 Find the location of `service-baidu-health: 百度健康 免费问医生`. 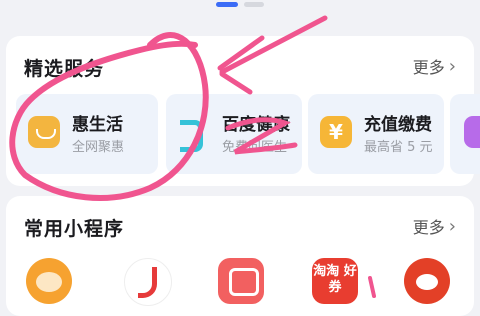

service-baidu-health: 百度健康 免费问医生 is located at coordinates (234, 134).